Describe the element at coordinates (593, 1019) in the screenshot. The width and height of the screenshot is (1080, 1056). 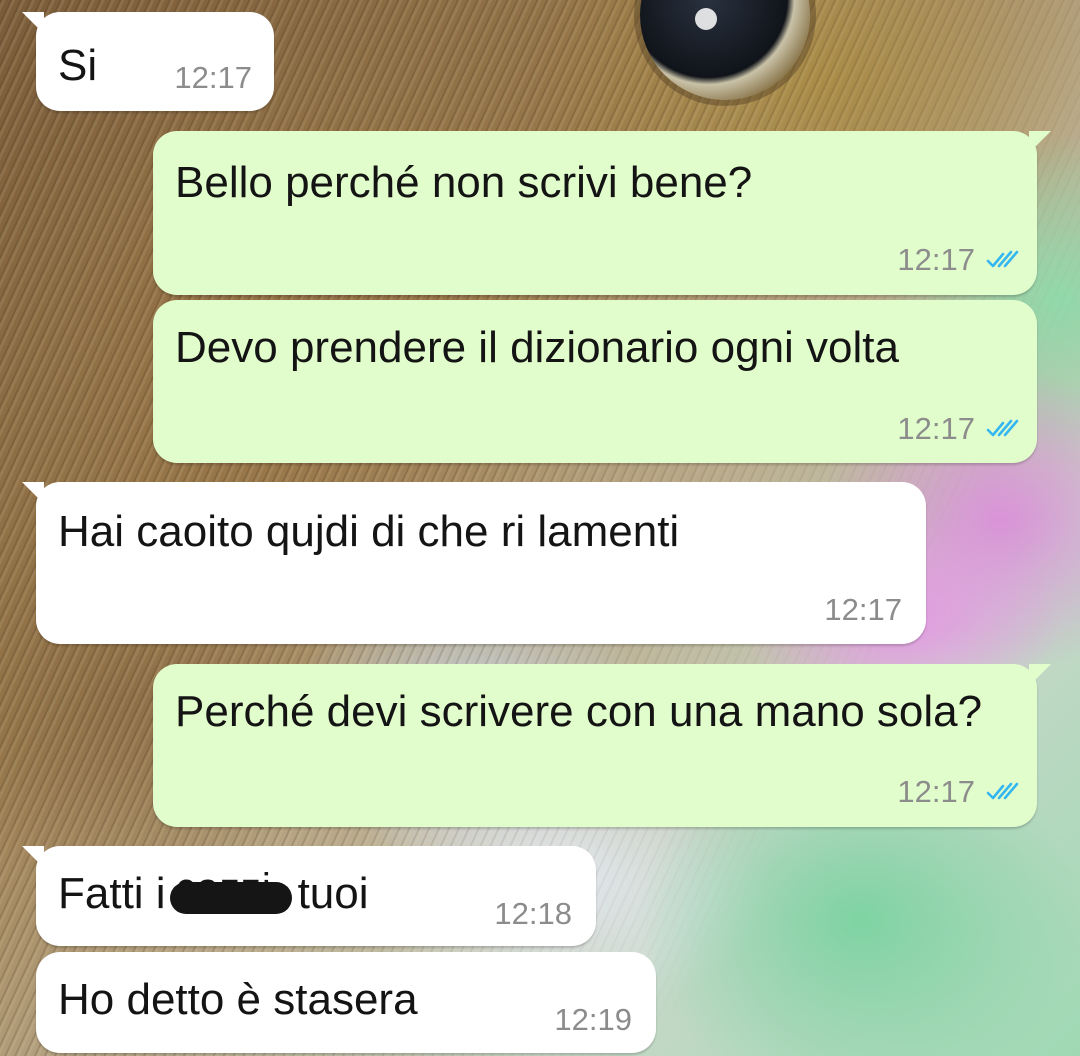
I see `message-timestamp: 12:19` at that location.